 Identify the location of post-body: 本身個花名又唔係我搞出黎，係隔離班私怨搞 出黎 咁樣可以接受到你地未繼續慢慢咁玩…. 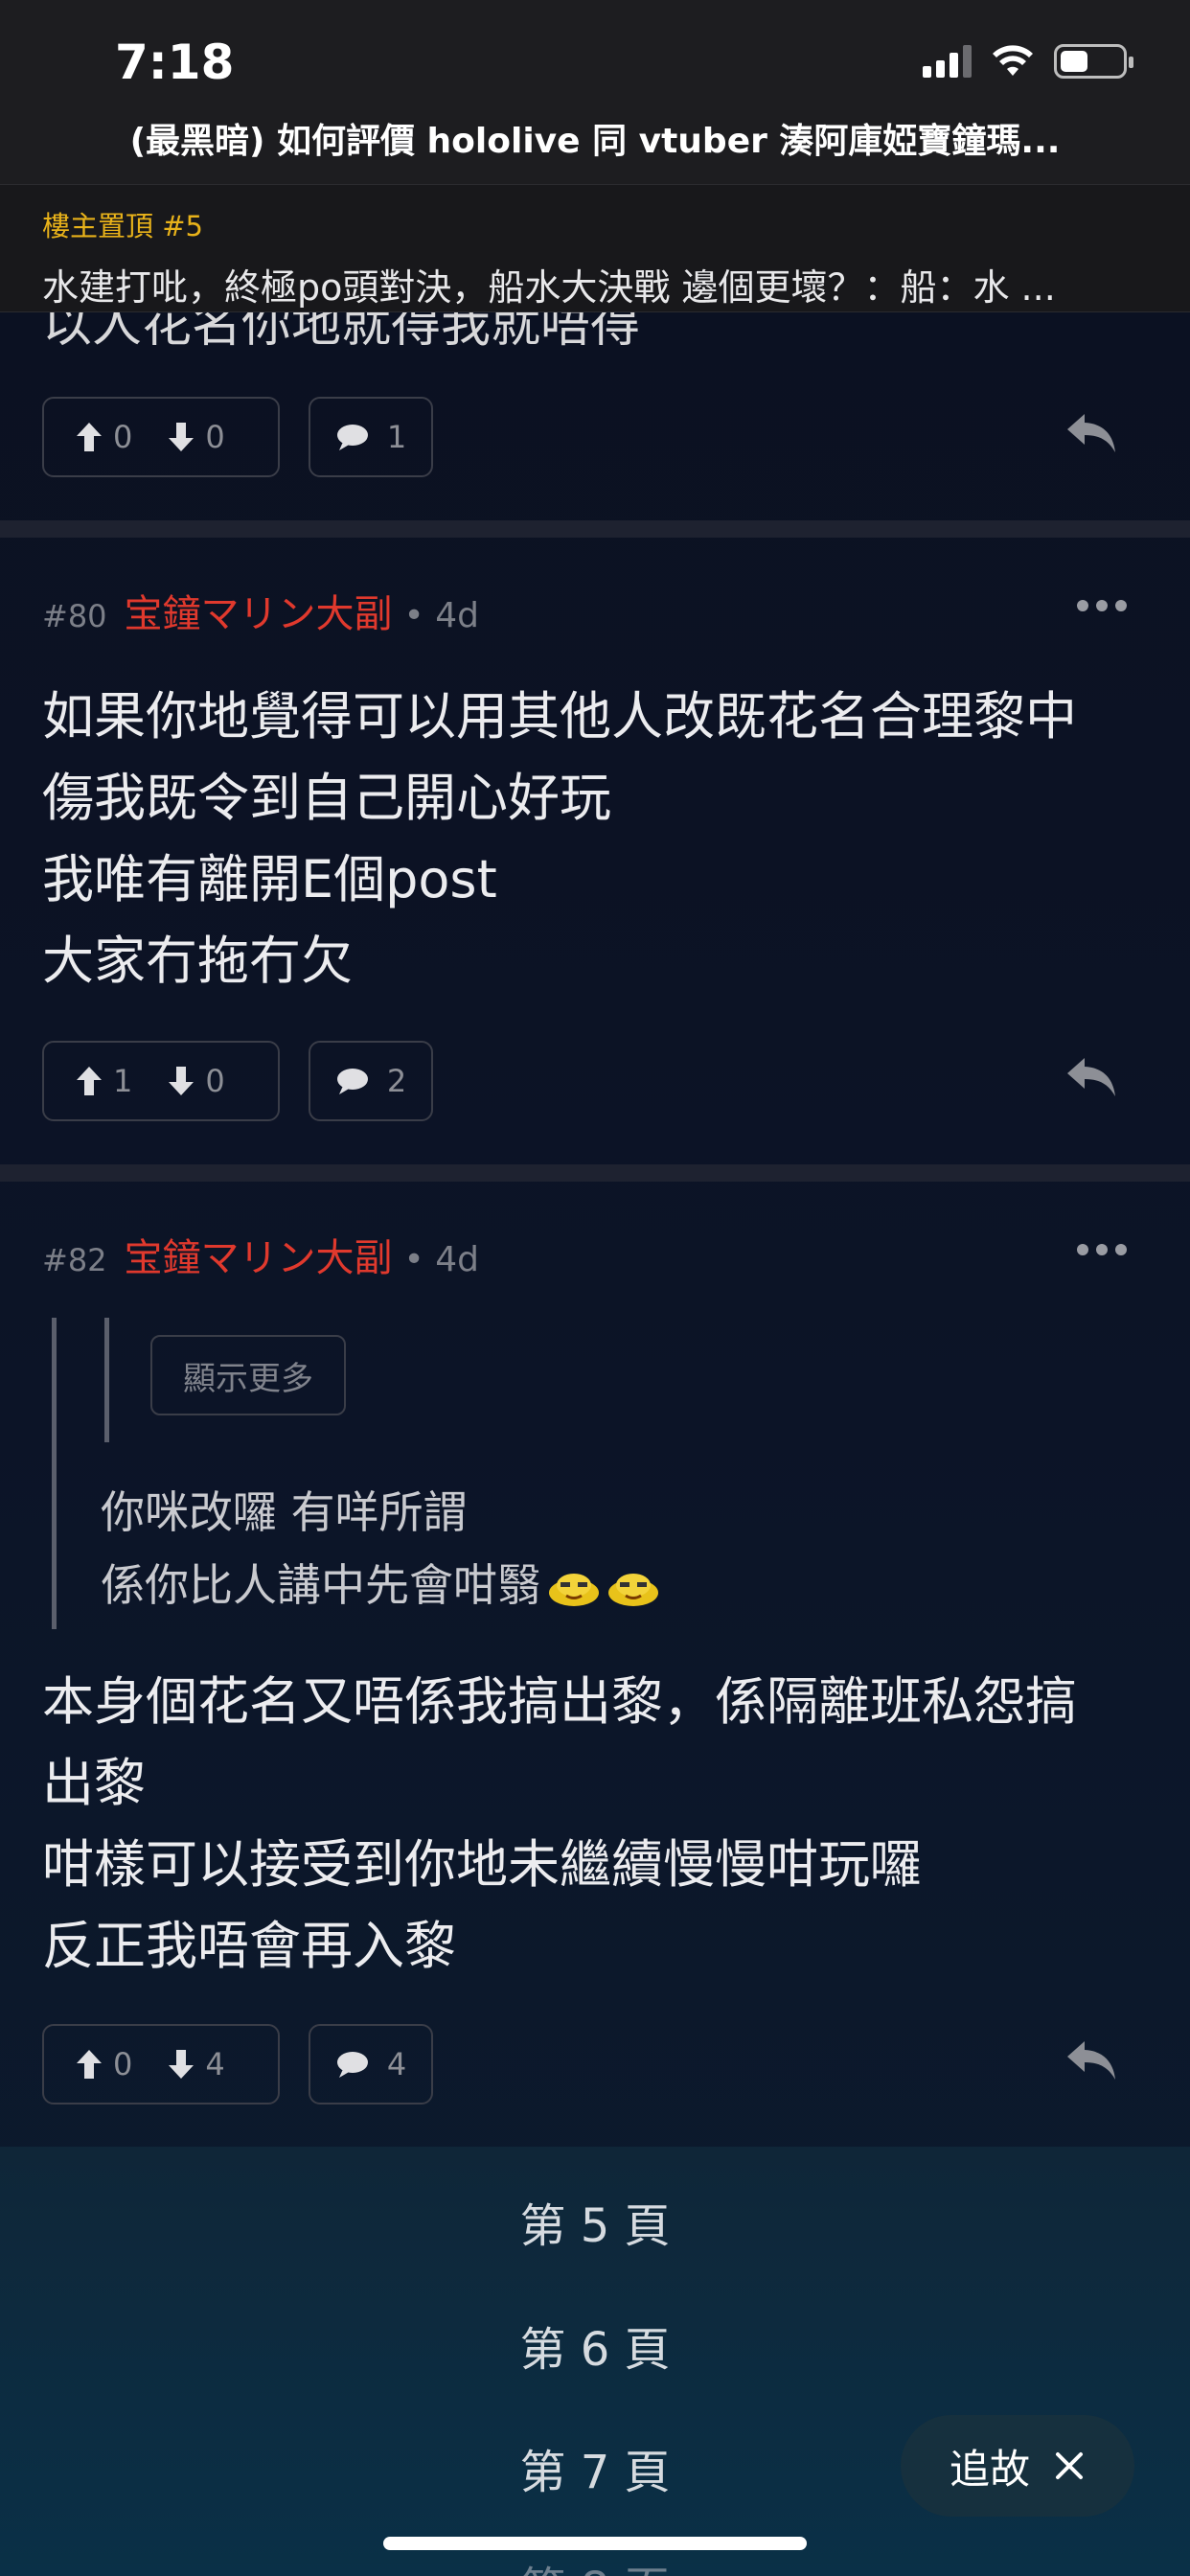
(595, 1824).